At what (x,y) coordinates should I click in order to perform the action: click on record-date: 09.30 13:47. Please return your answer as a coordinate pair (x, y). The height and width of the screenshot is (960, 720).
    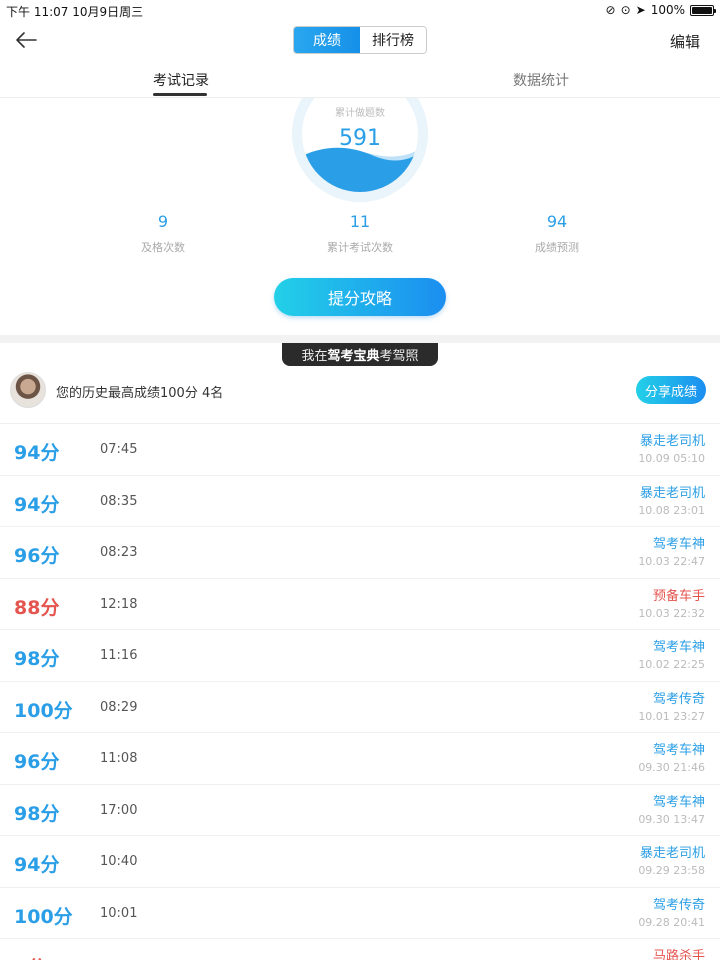
    Looking at the image, I should click on (671, 819).